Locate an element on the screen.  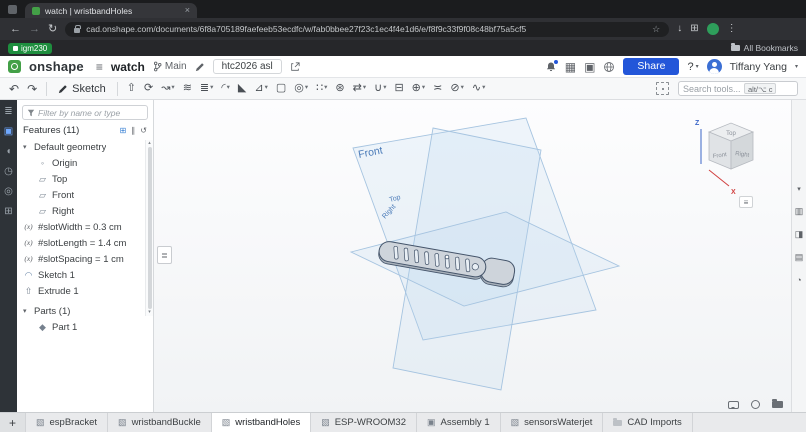
undo-icon: ↶ is located at coordinates (14, 89).